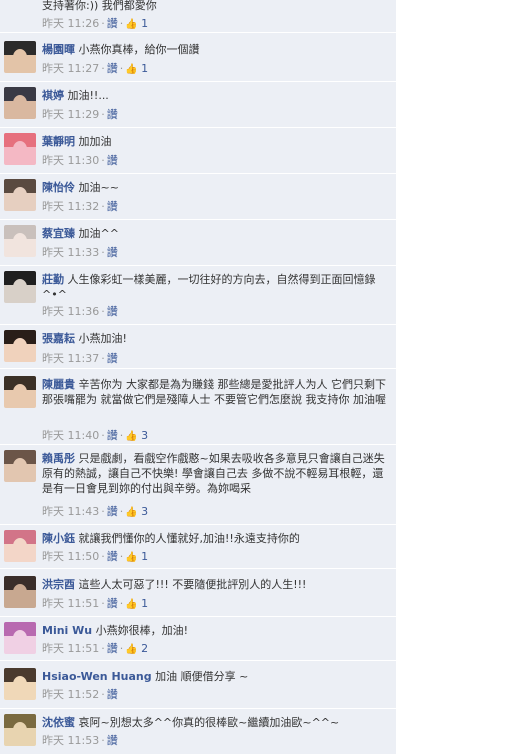 This screenshot has height=755, width=506. What do you see at coordinates (70, 23) in the screenshot?
I see `comment-time: 昨天 11:26` at bounding box center [70, 23].